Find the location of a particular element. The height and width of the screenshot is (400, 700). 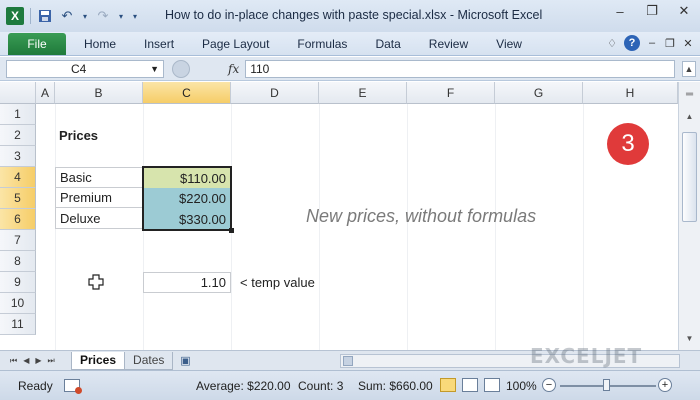

workbook-minimize-icon: – is located at coordinates (652, 43).